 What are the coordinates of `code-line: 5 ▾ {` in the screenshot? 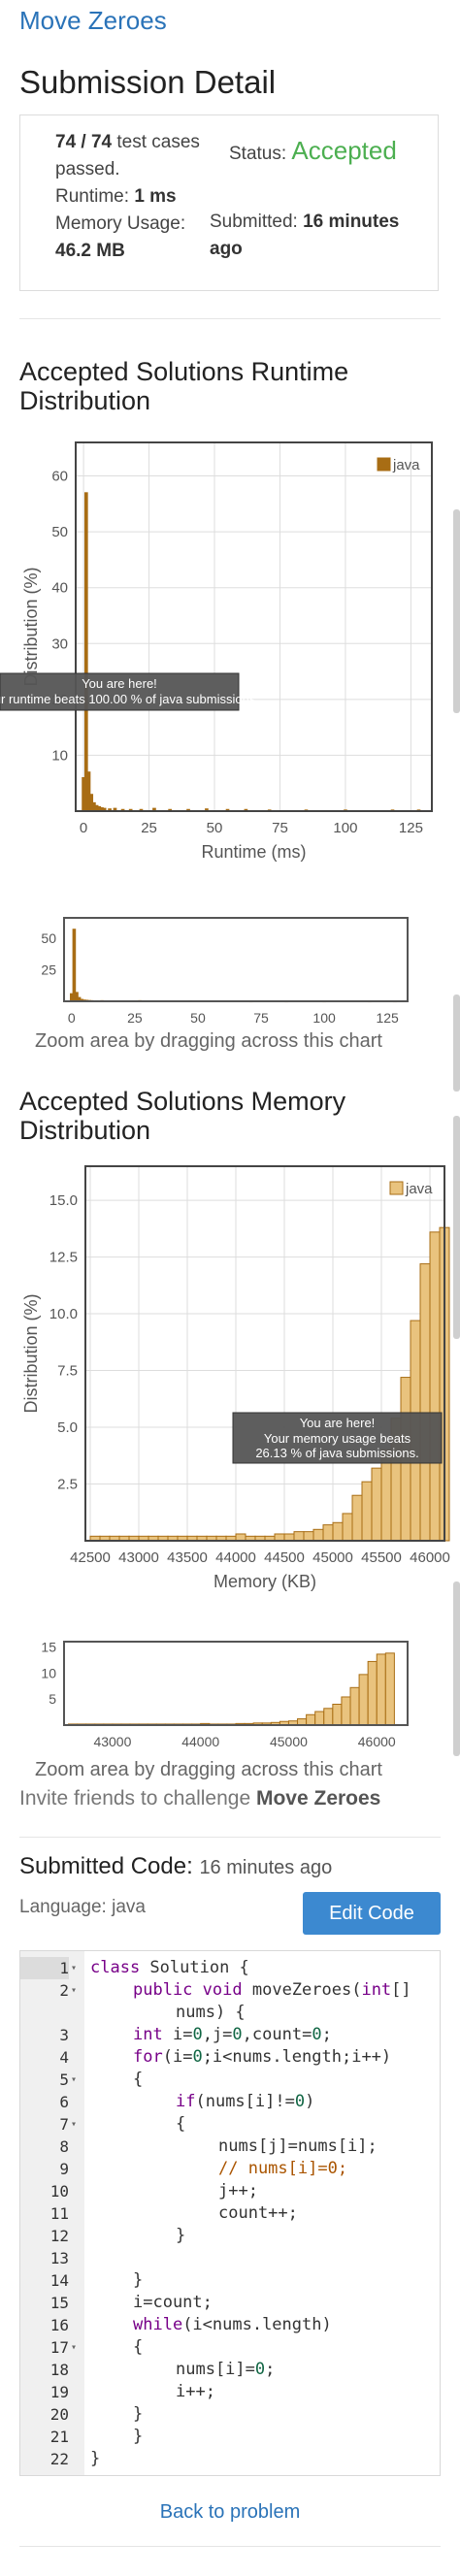 It's located at (230, 2080).